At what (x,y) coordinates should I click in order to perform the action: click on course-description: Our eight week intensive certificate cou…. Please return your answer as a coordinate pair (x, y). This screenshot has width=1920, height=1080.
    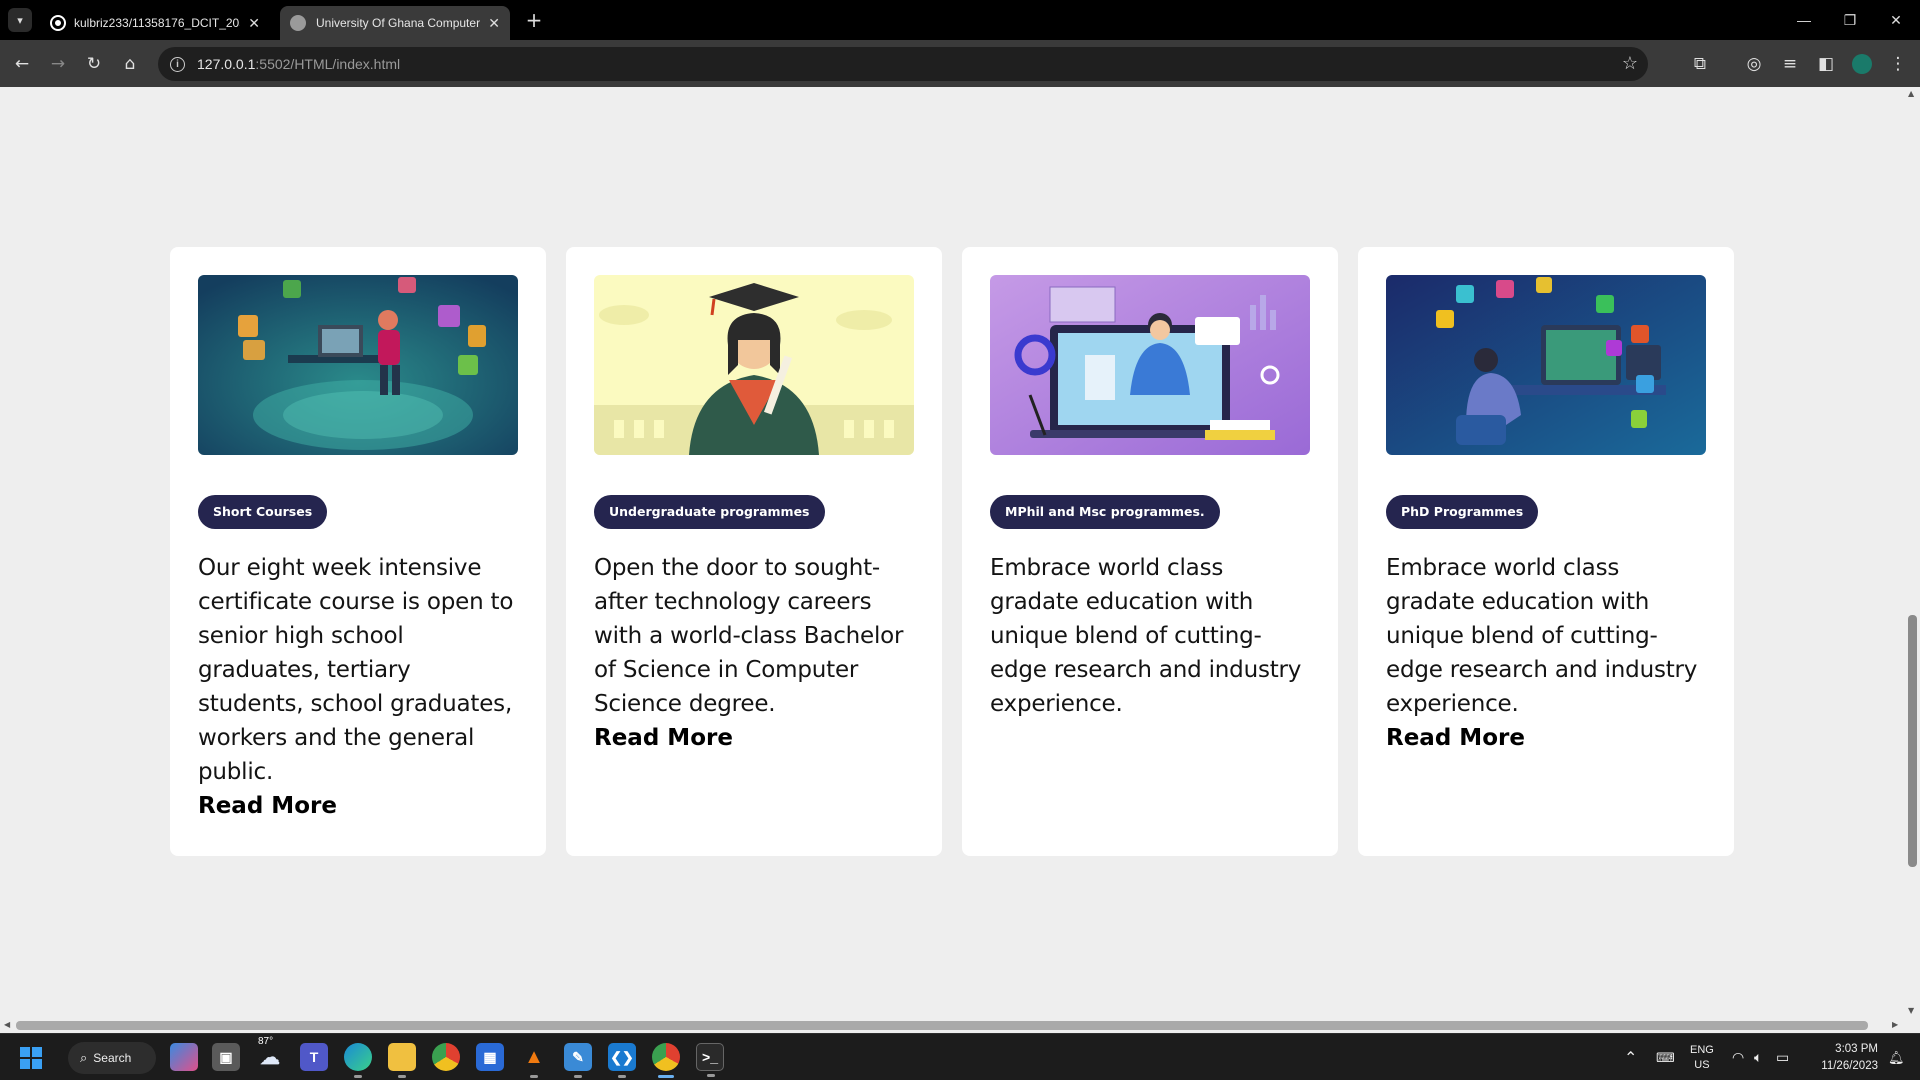
    Looking at the image, I should click on (356, 670).